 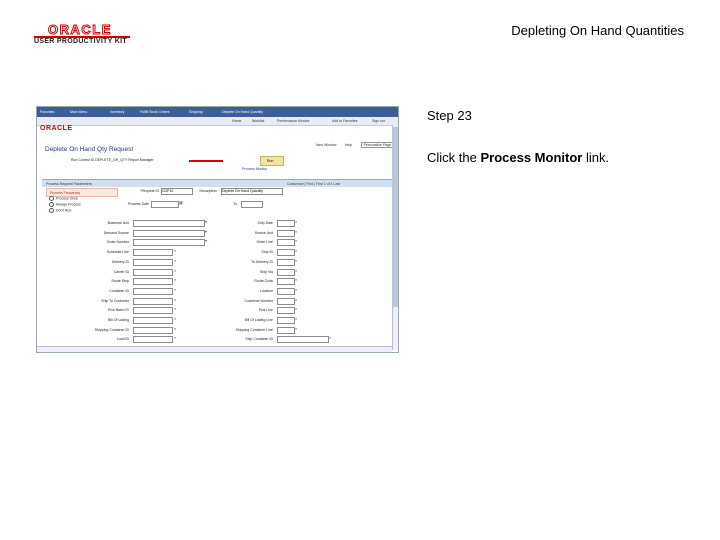 I want to click on svg-text: ORACLE, so click(x=80, y=29).